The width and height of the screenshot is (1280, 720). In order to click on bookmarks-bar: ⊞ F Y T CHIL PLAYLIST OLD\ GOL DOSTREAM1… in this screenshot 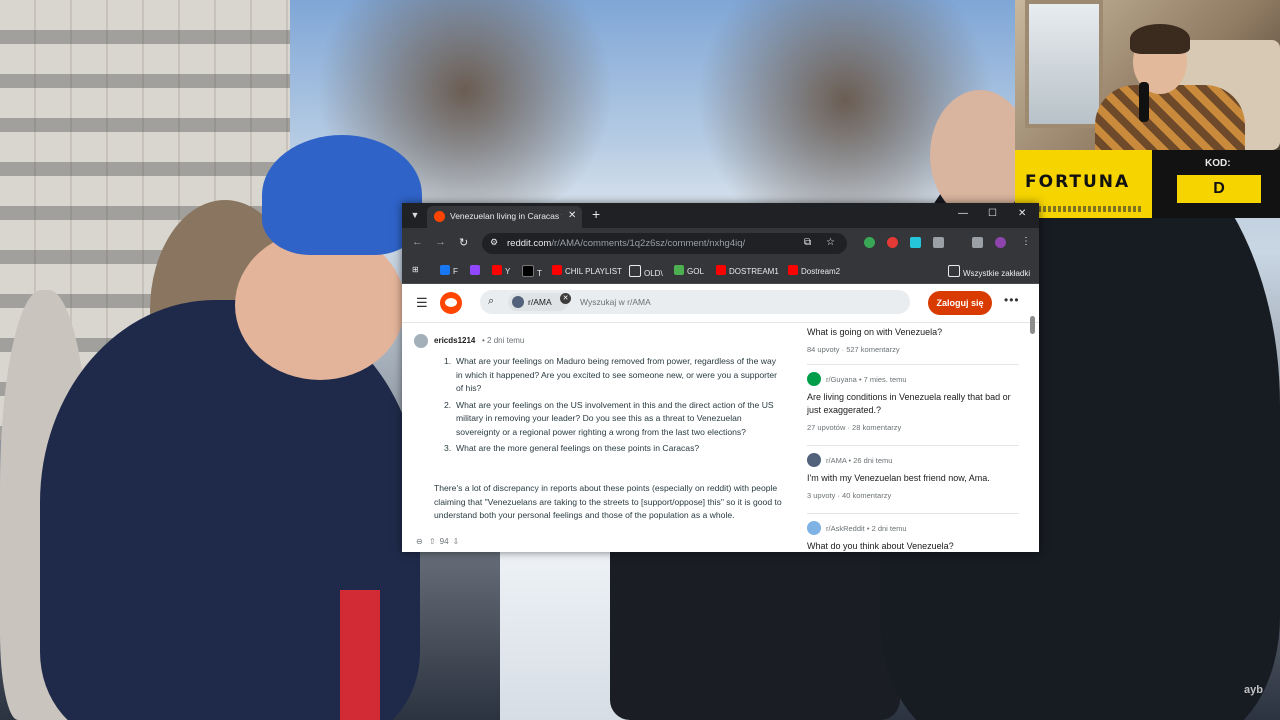, I will do `click(720, 271)`.